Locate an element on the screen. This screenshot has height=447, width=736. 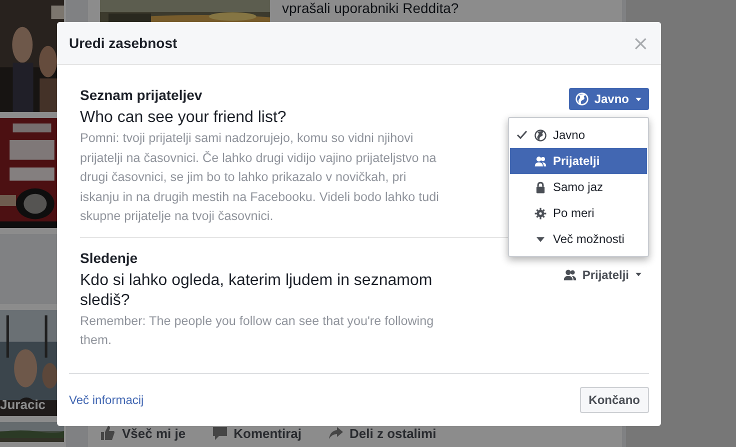
audience-dropdown: Javno is located at coordinates (609, 99).